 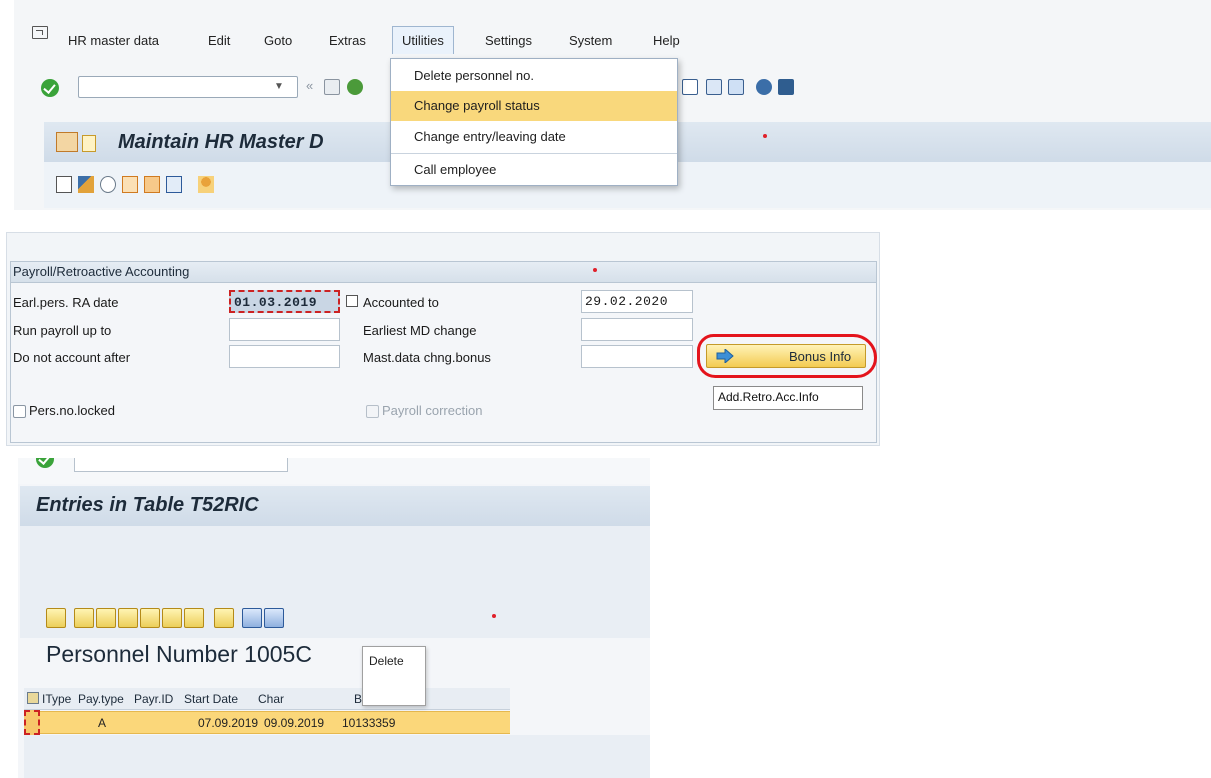 I want to click on menu-separator, so click(x=534, y=153).